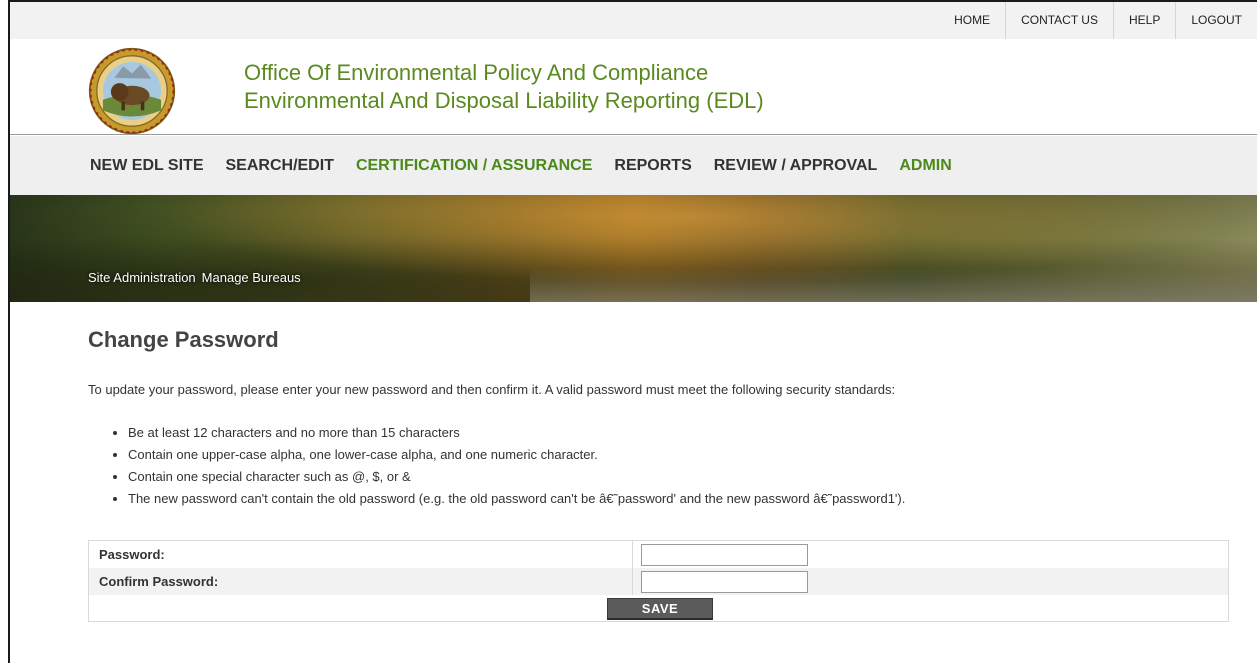  What do you see at coordinates (972, 20) in the screenshot?
I see `home-link: HOME` at bounding box center [972, 20].